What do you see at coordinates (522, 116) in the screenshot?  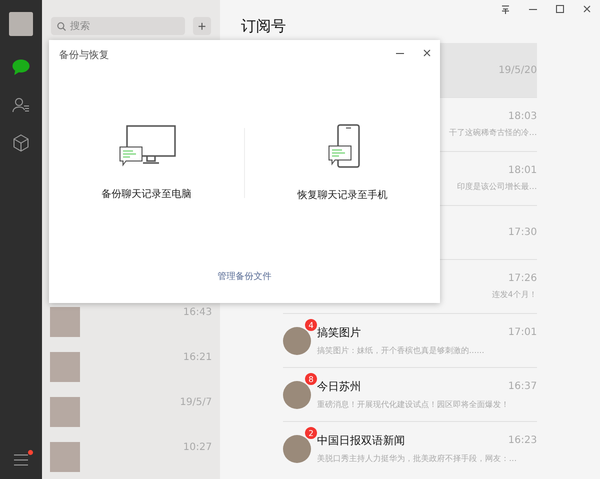 I see `article-time: 18:03` at bounding box center [522, 116].